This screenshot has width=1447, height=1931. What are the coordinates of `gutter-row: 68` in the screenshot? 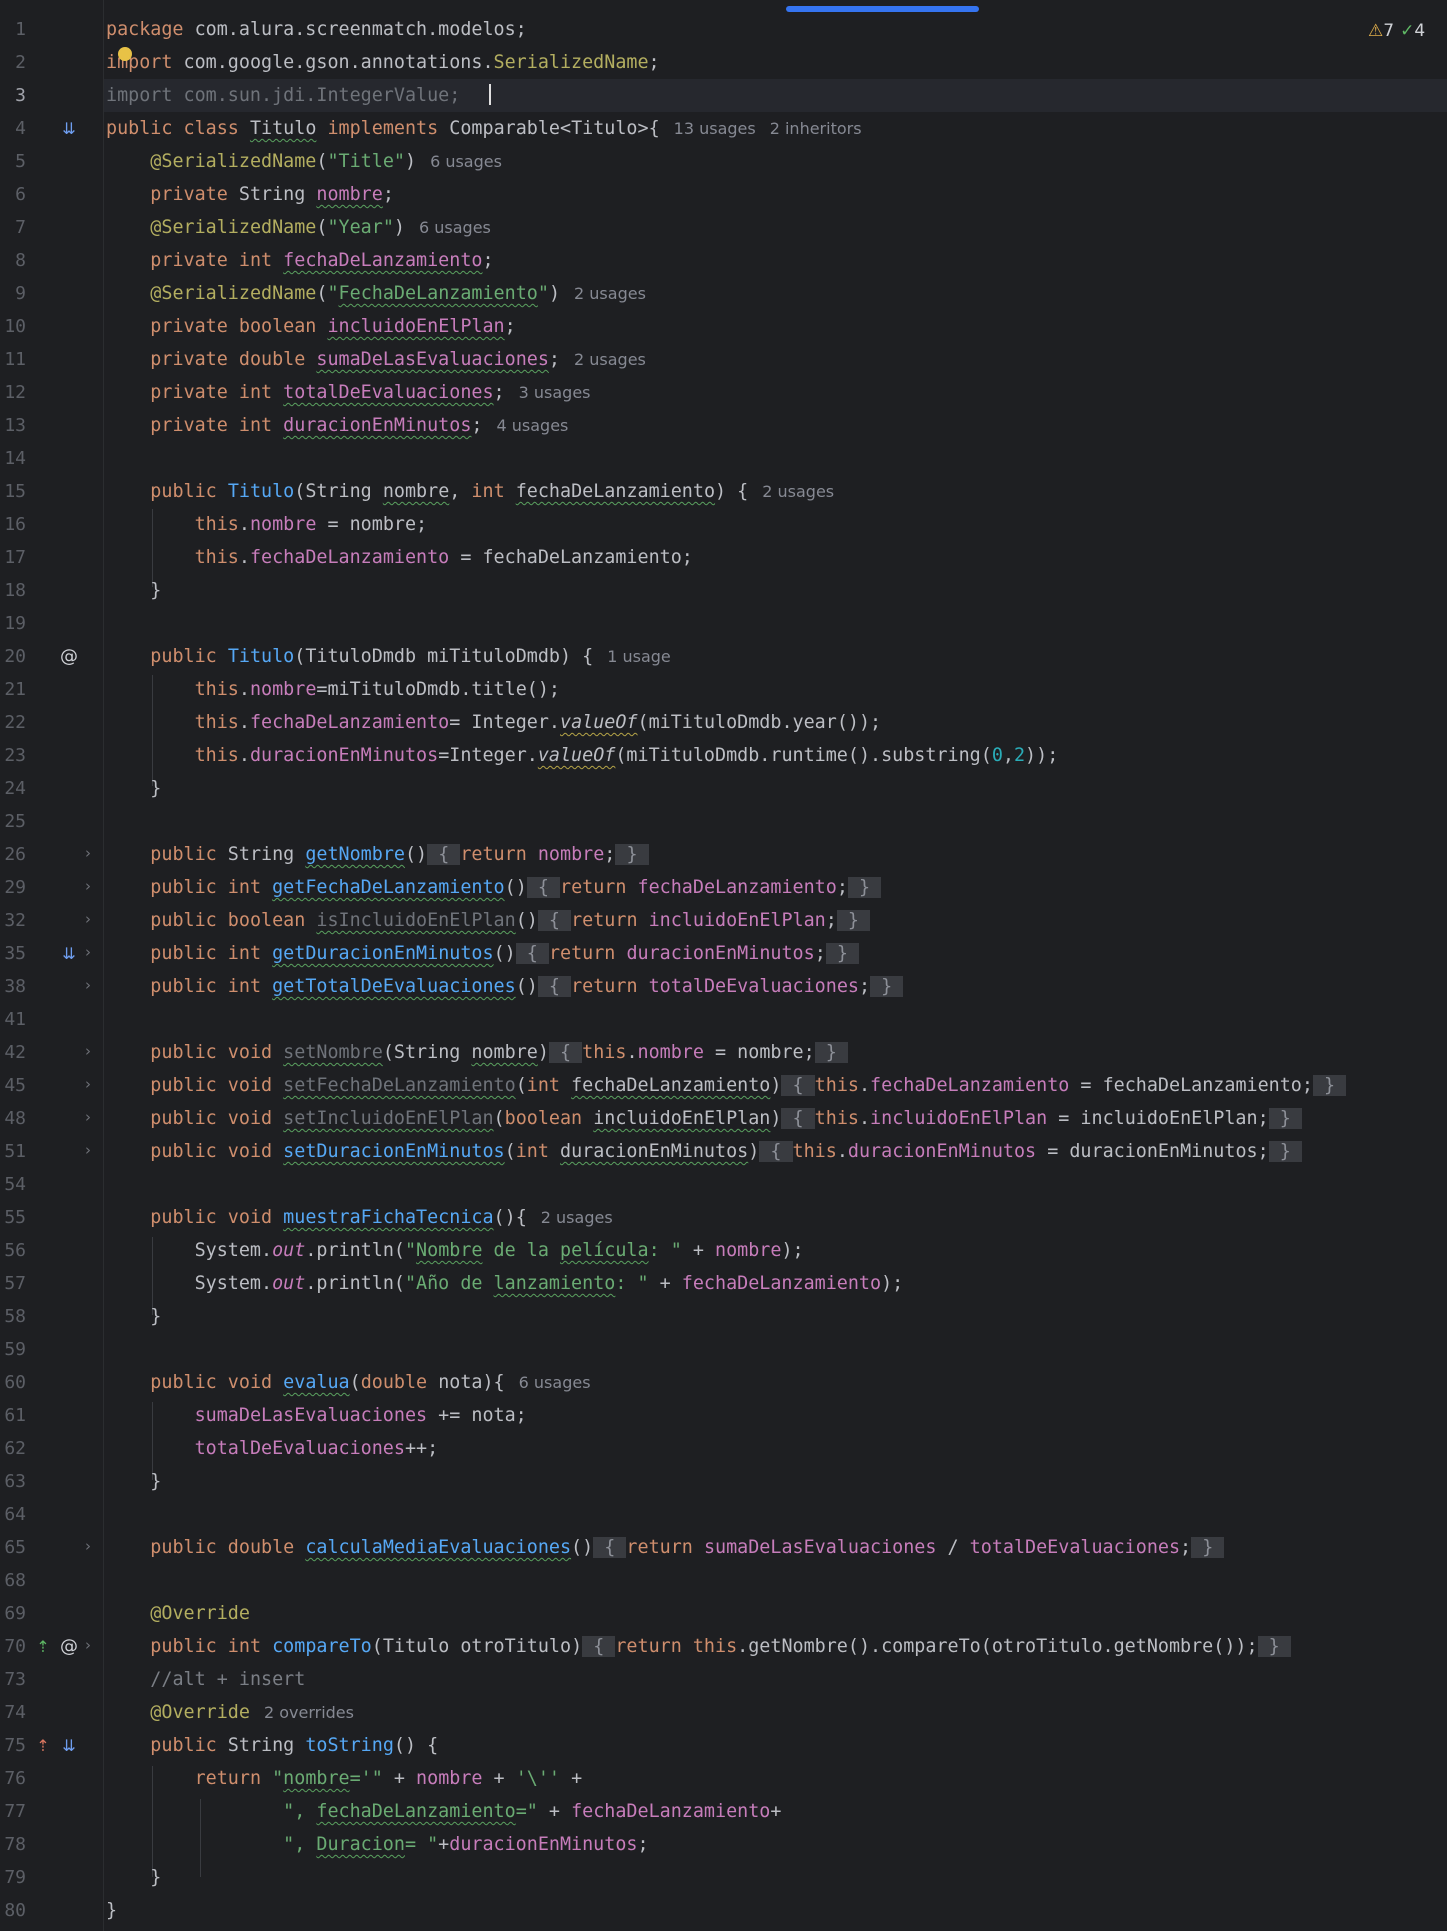 It's located at (51, 1580).